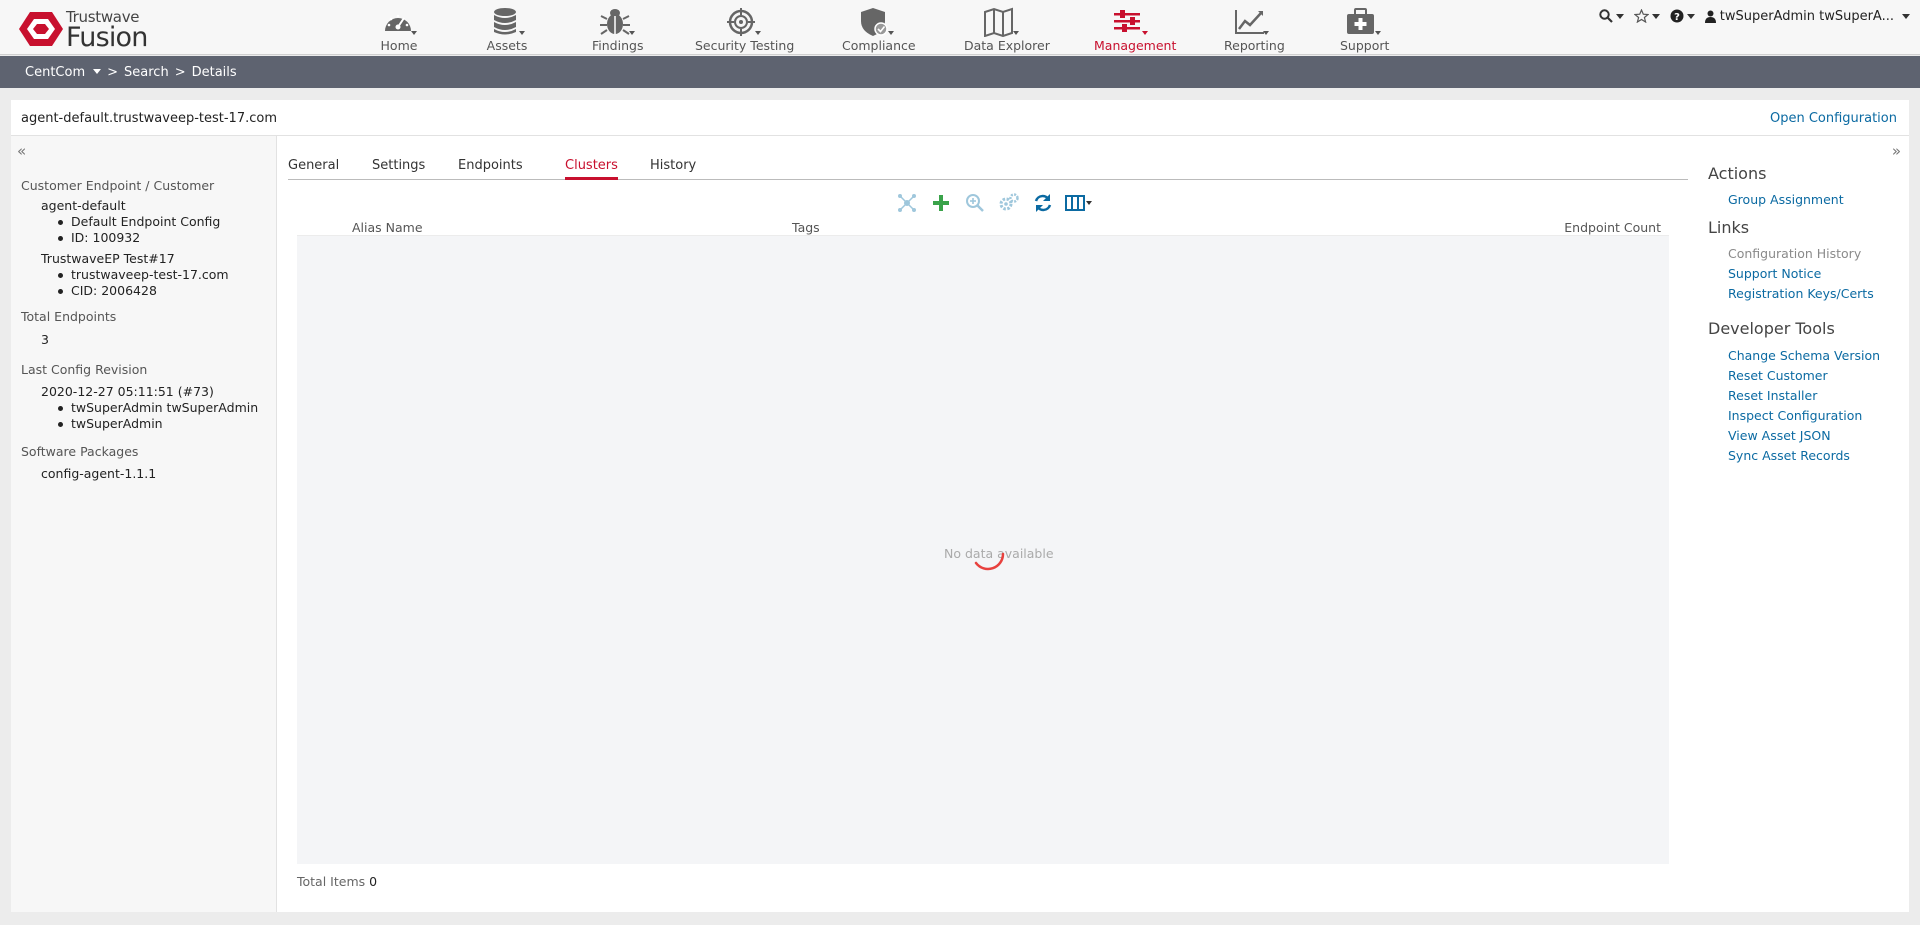 The height and width of the screenshot is (925, 1920). What do you see at coordinates (399, 45) in the screenshot?
I see `nav-home-label: Home` at bounding box center [399, 45].